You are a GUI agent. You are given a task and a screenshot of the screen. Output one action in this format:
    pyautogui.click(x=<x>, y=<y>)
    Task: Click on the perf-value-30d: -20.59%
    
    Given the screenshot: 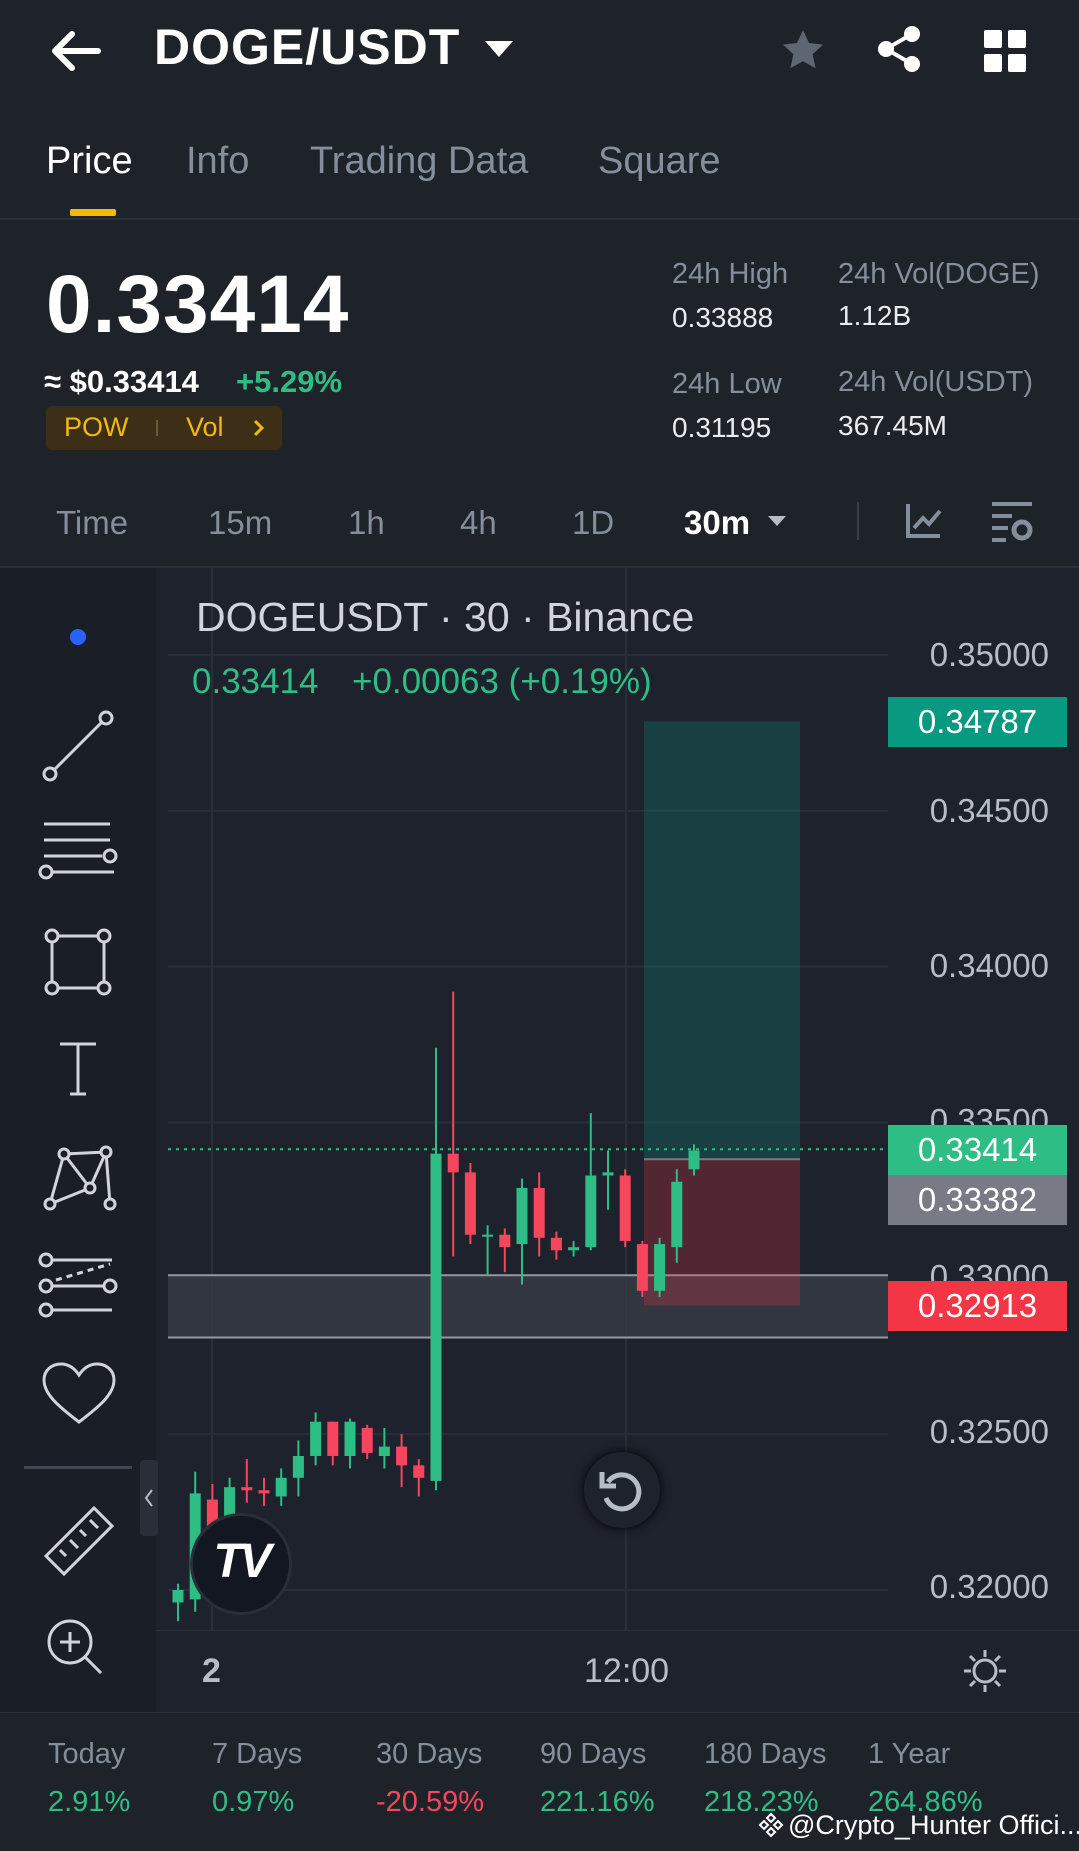 What is the action you would take?
    pyautogui.click(x=430, y=1802)
    